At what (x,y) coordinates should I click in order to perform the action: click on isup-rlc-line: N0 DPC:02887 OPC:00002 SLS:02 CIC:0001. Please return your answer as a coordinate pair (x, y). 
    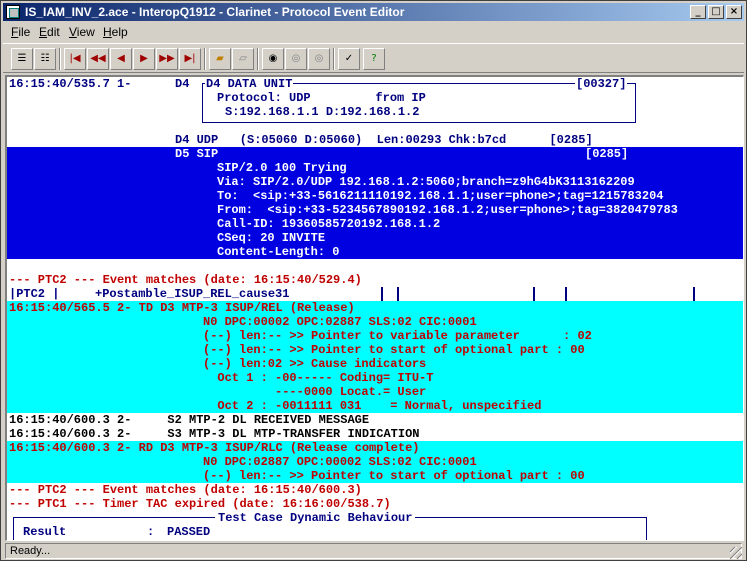
    Looking at the image, I should click on (340, 462).